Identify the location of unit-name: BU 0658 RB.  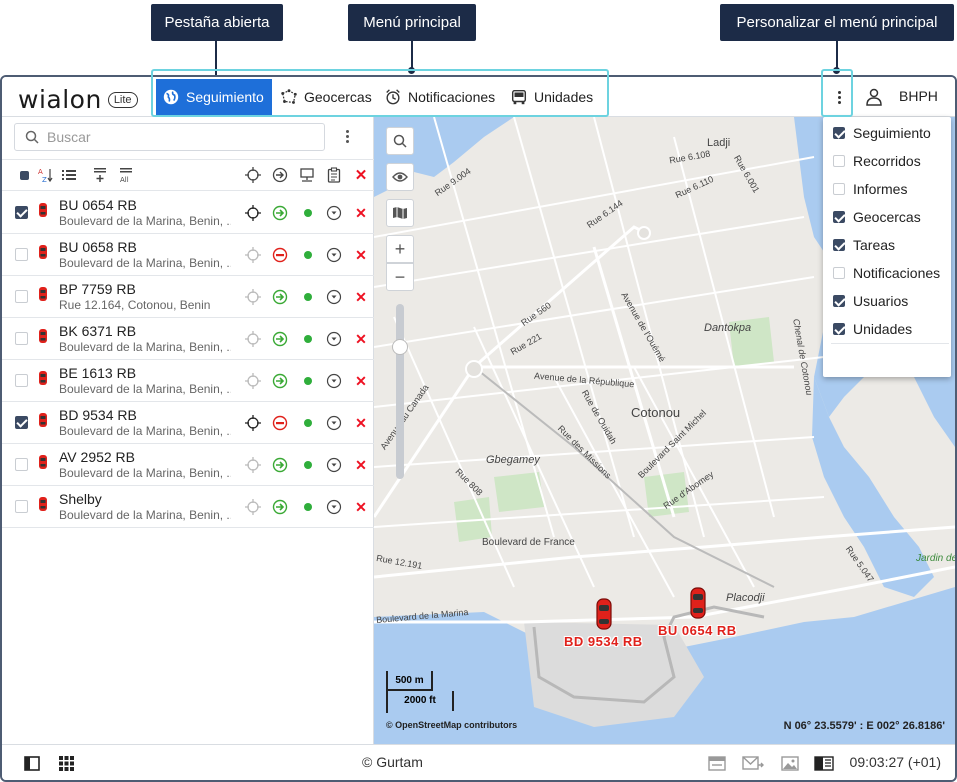
(98, 247).